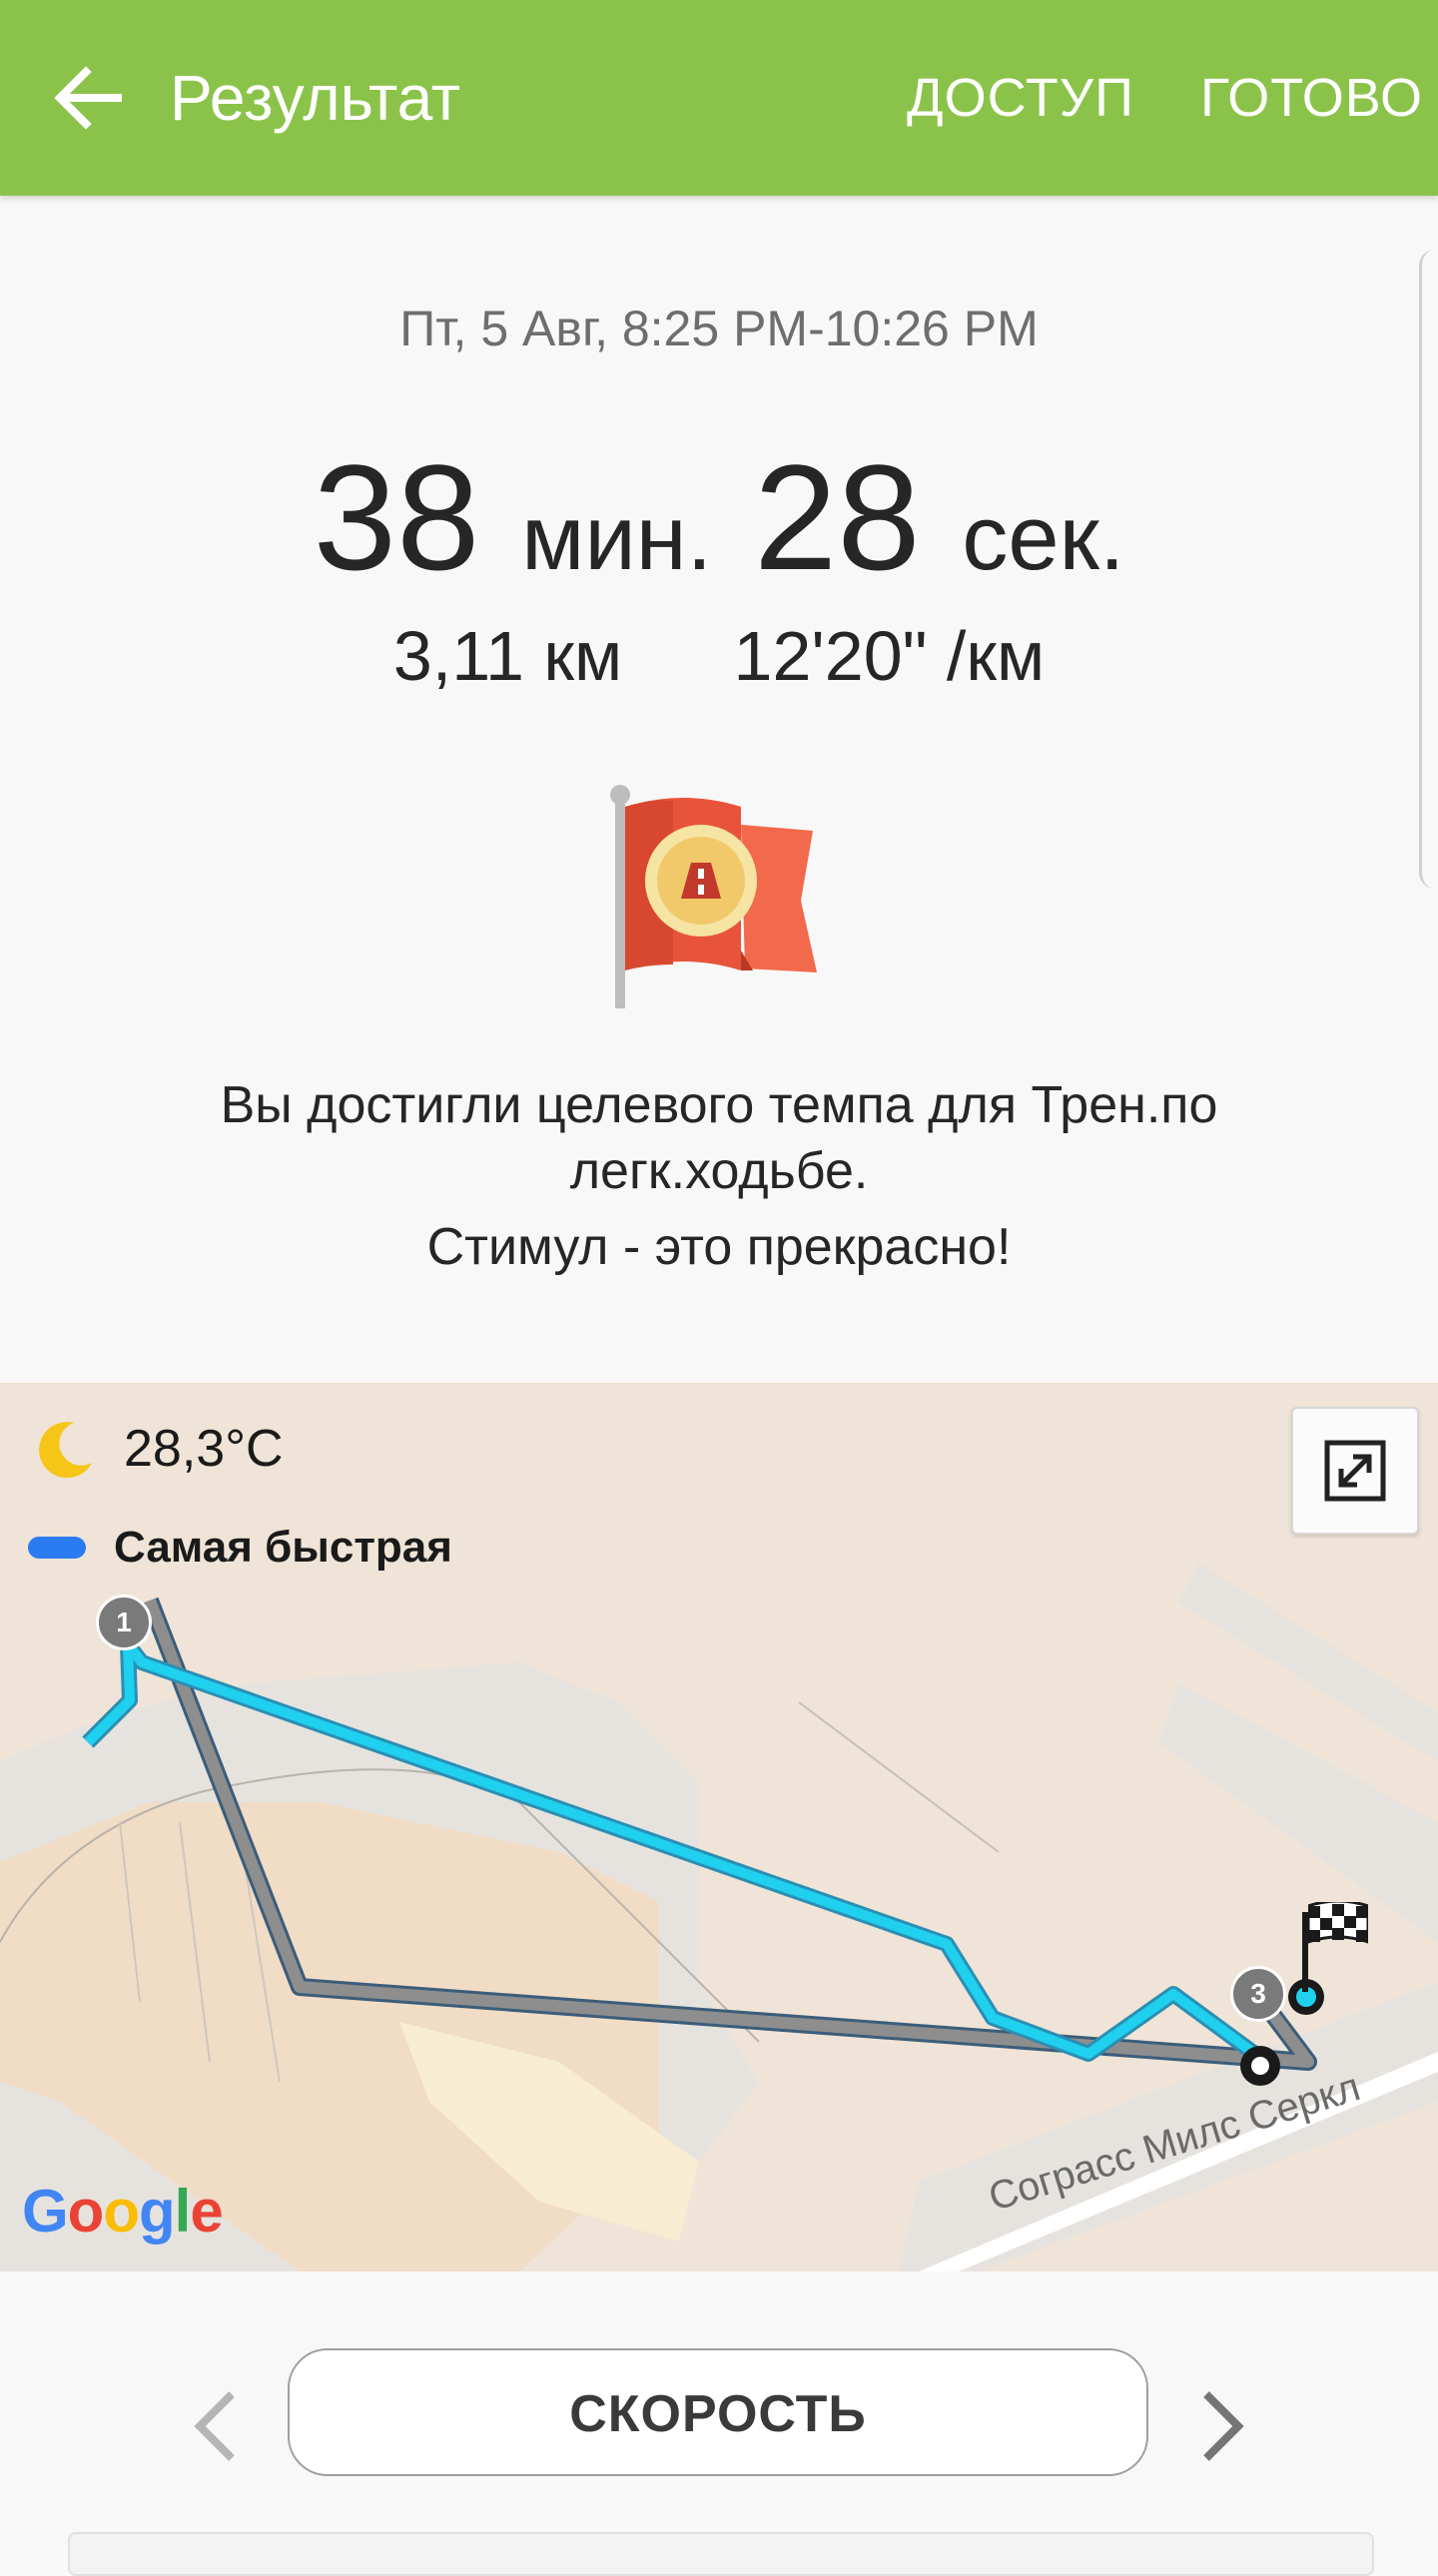  I want to click on chevron-right-icon, so click(1223, 2426).